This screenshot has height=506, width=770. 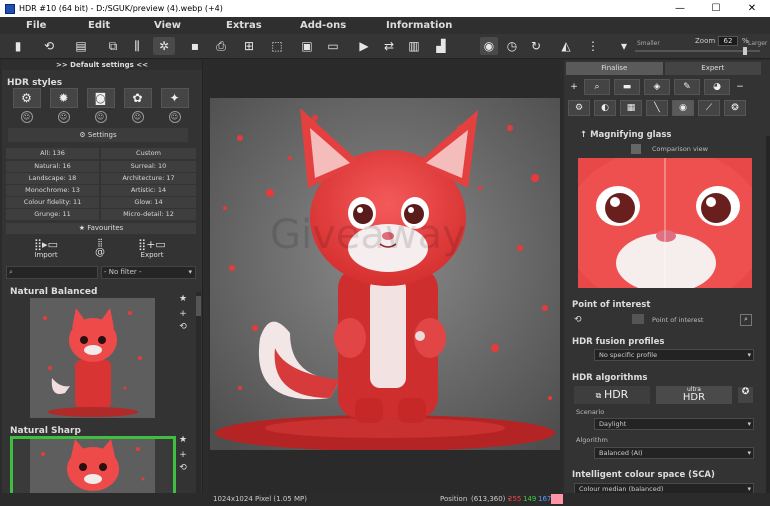 I want to click on zoom-slider-knob, so click(x=745, y=51).